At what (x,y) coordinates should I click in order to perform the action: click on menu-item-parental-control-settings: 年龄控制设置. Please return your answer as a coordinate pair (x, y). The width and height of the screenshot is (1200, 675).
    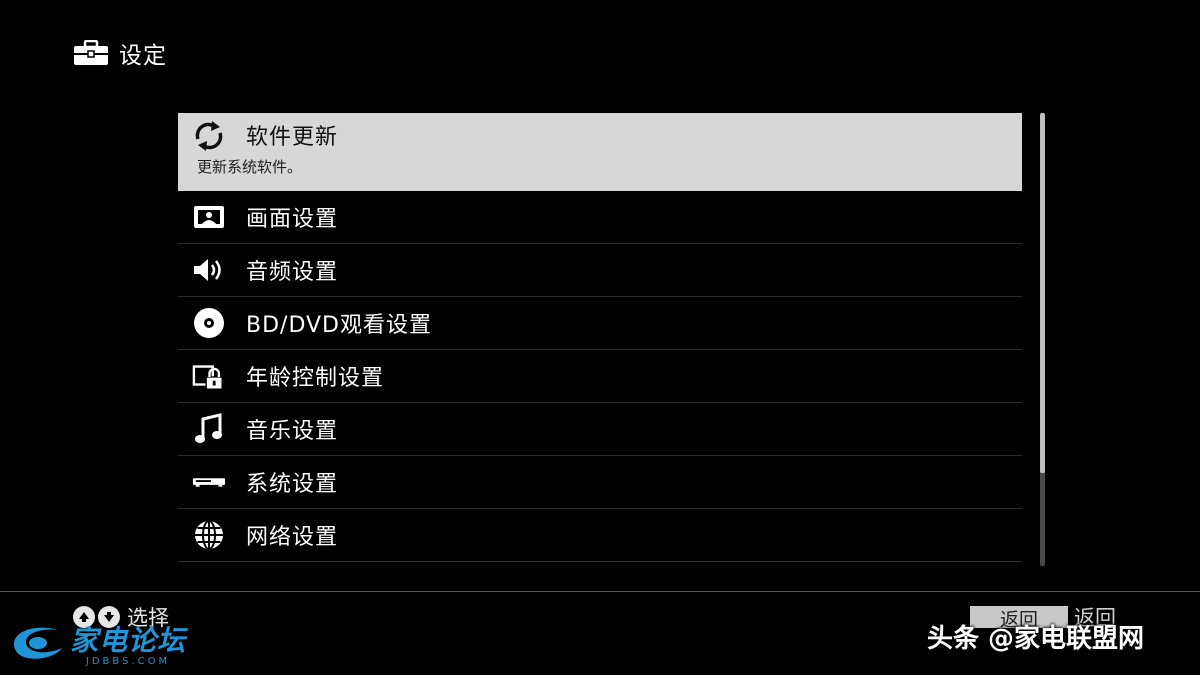
    Looking at the image, I should click on (600, 376).